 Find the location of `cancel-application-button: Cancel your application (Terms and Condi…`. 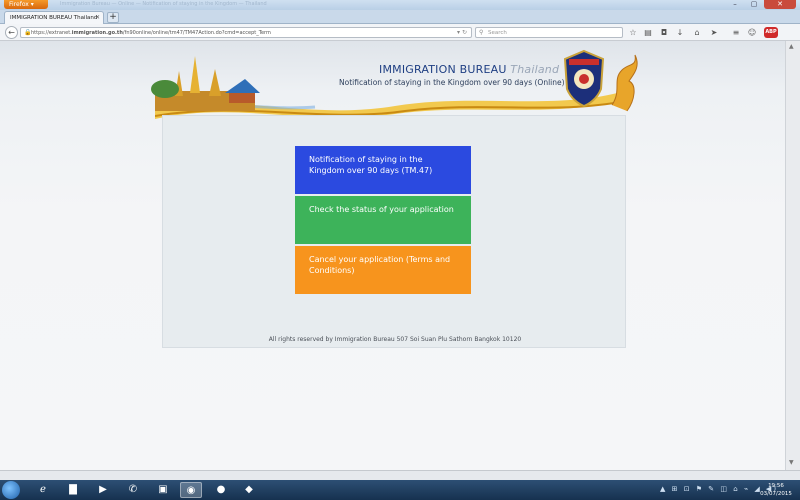

cancel-application-button: Cancel your application (Terms and Condi… is located at coordinates (383, 270).